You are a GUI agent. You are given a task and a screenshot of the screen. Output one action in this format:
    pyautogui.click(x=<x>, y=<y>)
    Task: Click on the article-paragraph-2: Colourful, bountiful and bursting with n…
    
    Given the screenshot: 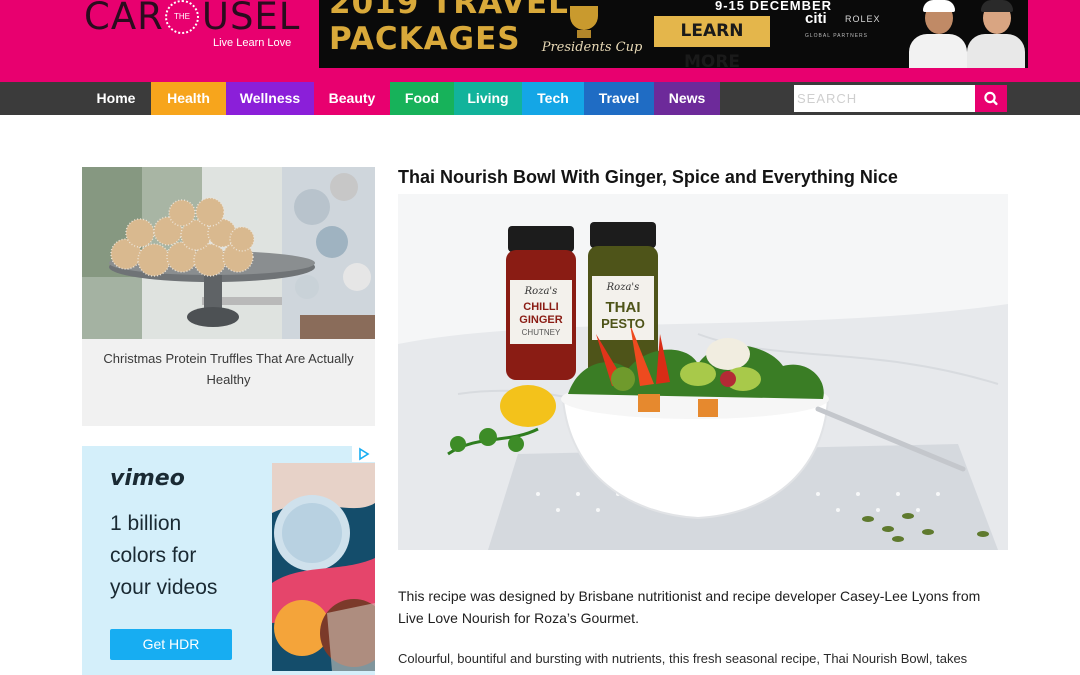 What is the action you would take?
    pyautogui.click(x=683, y=658)
    